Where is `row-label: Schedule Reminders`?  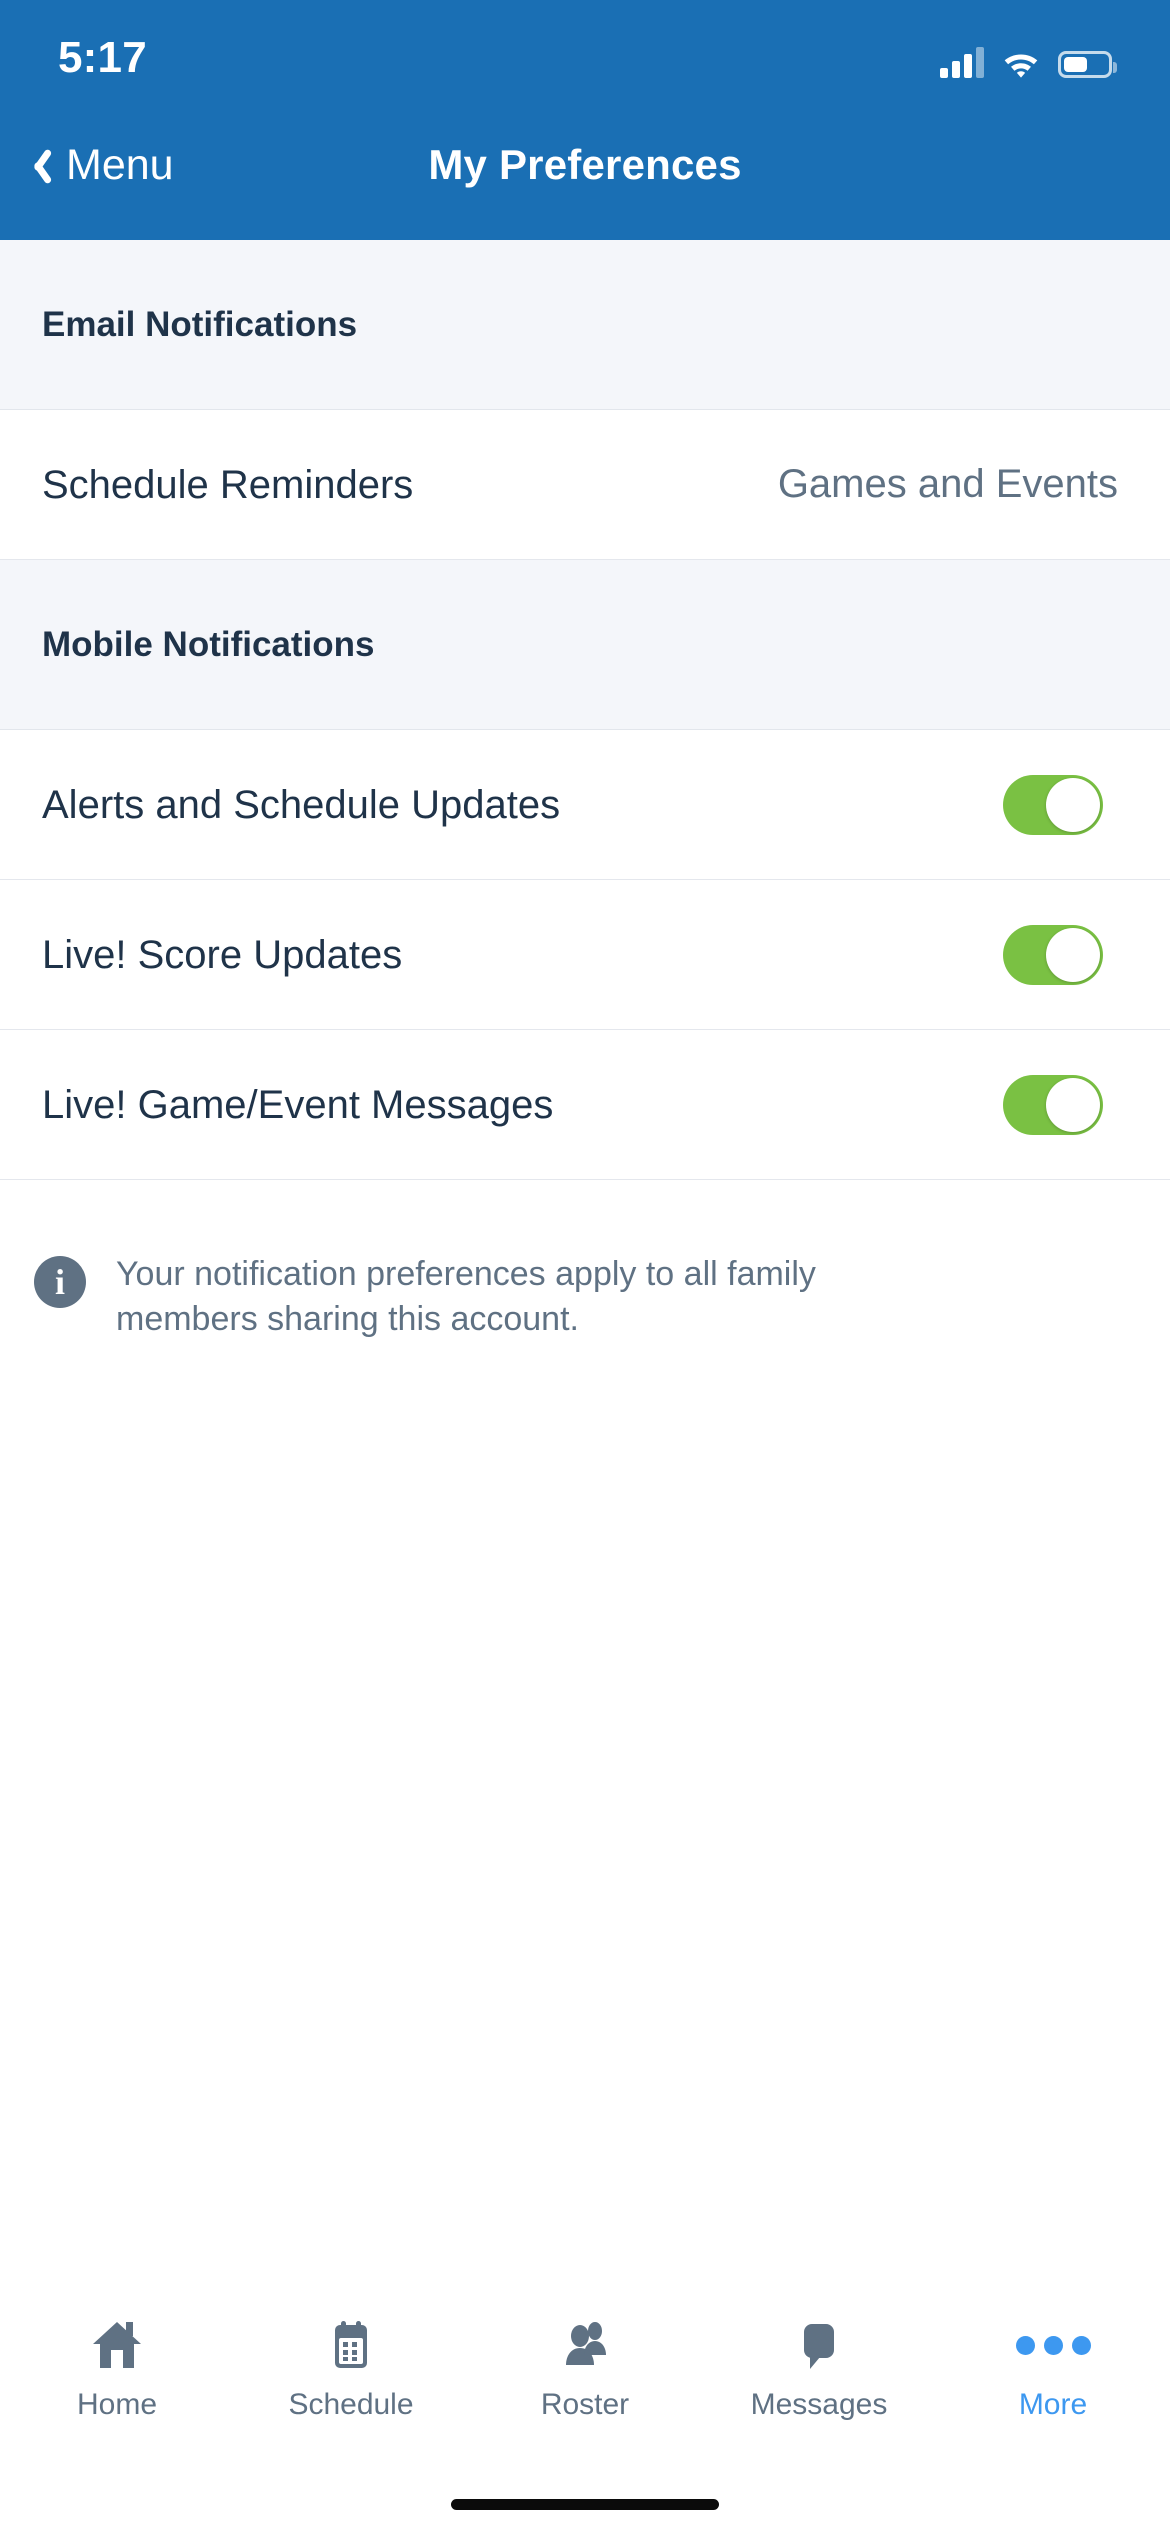
row-label: Schedule Reminders is located at coordinates (228, 484).